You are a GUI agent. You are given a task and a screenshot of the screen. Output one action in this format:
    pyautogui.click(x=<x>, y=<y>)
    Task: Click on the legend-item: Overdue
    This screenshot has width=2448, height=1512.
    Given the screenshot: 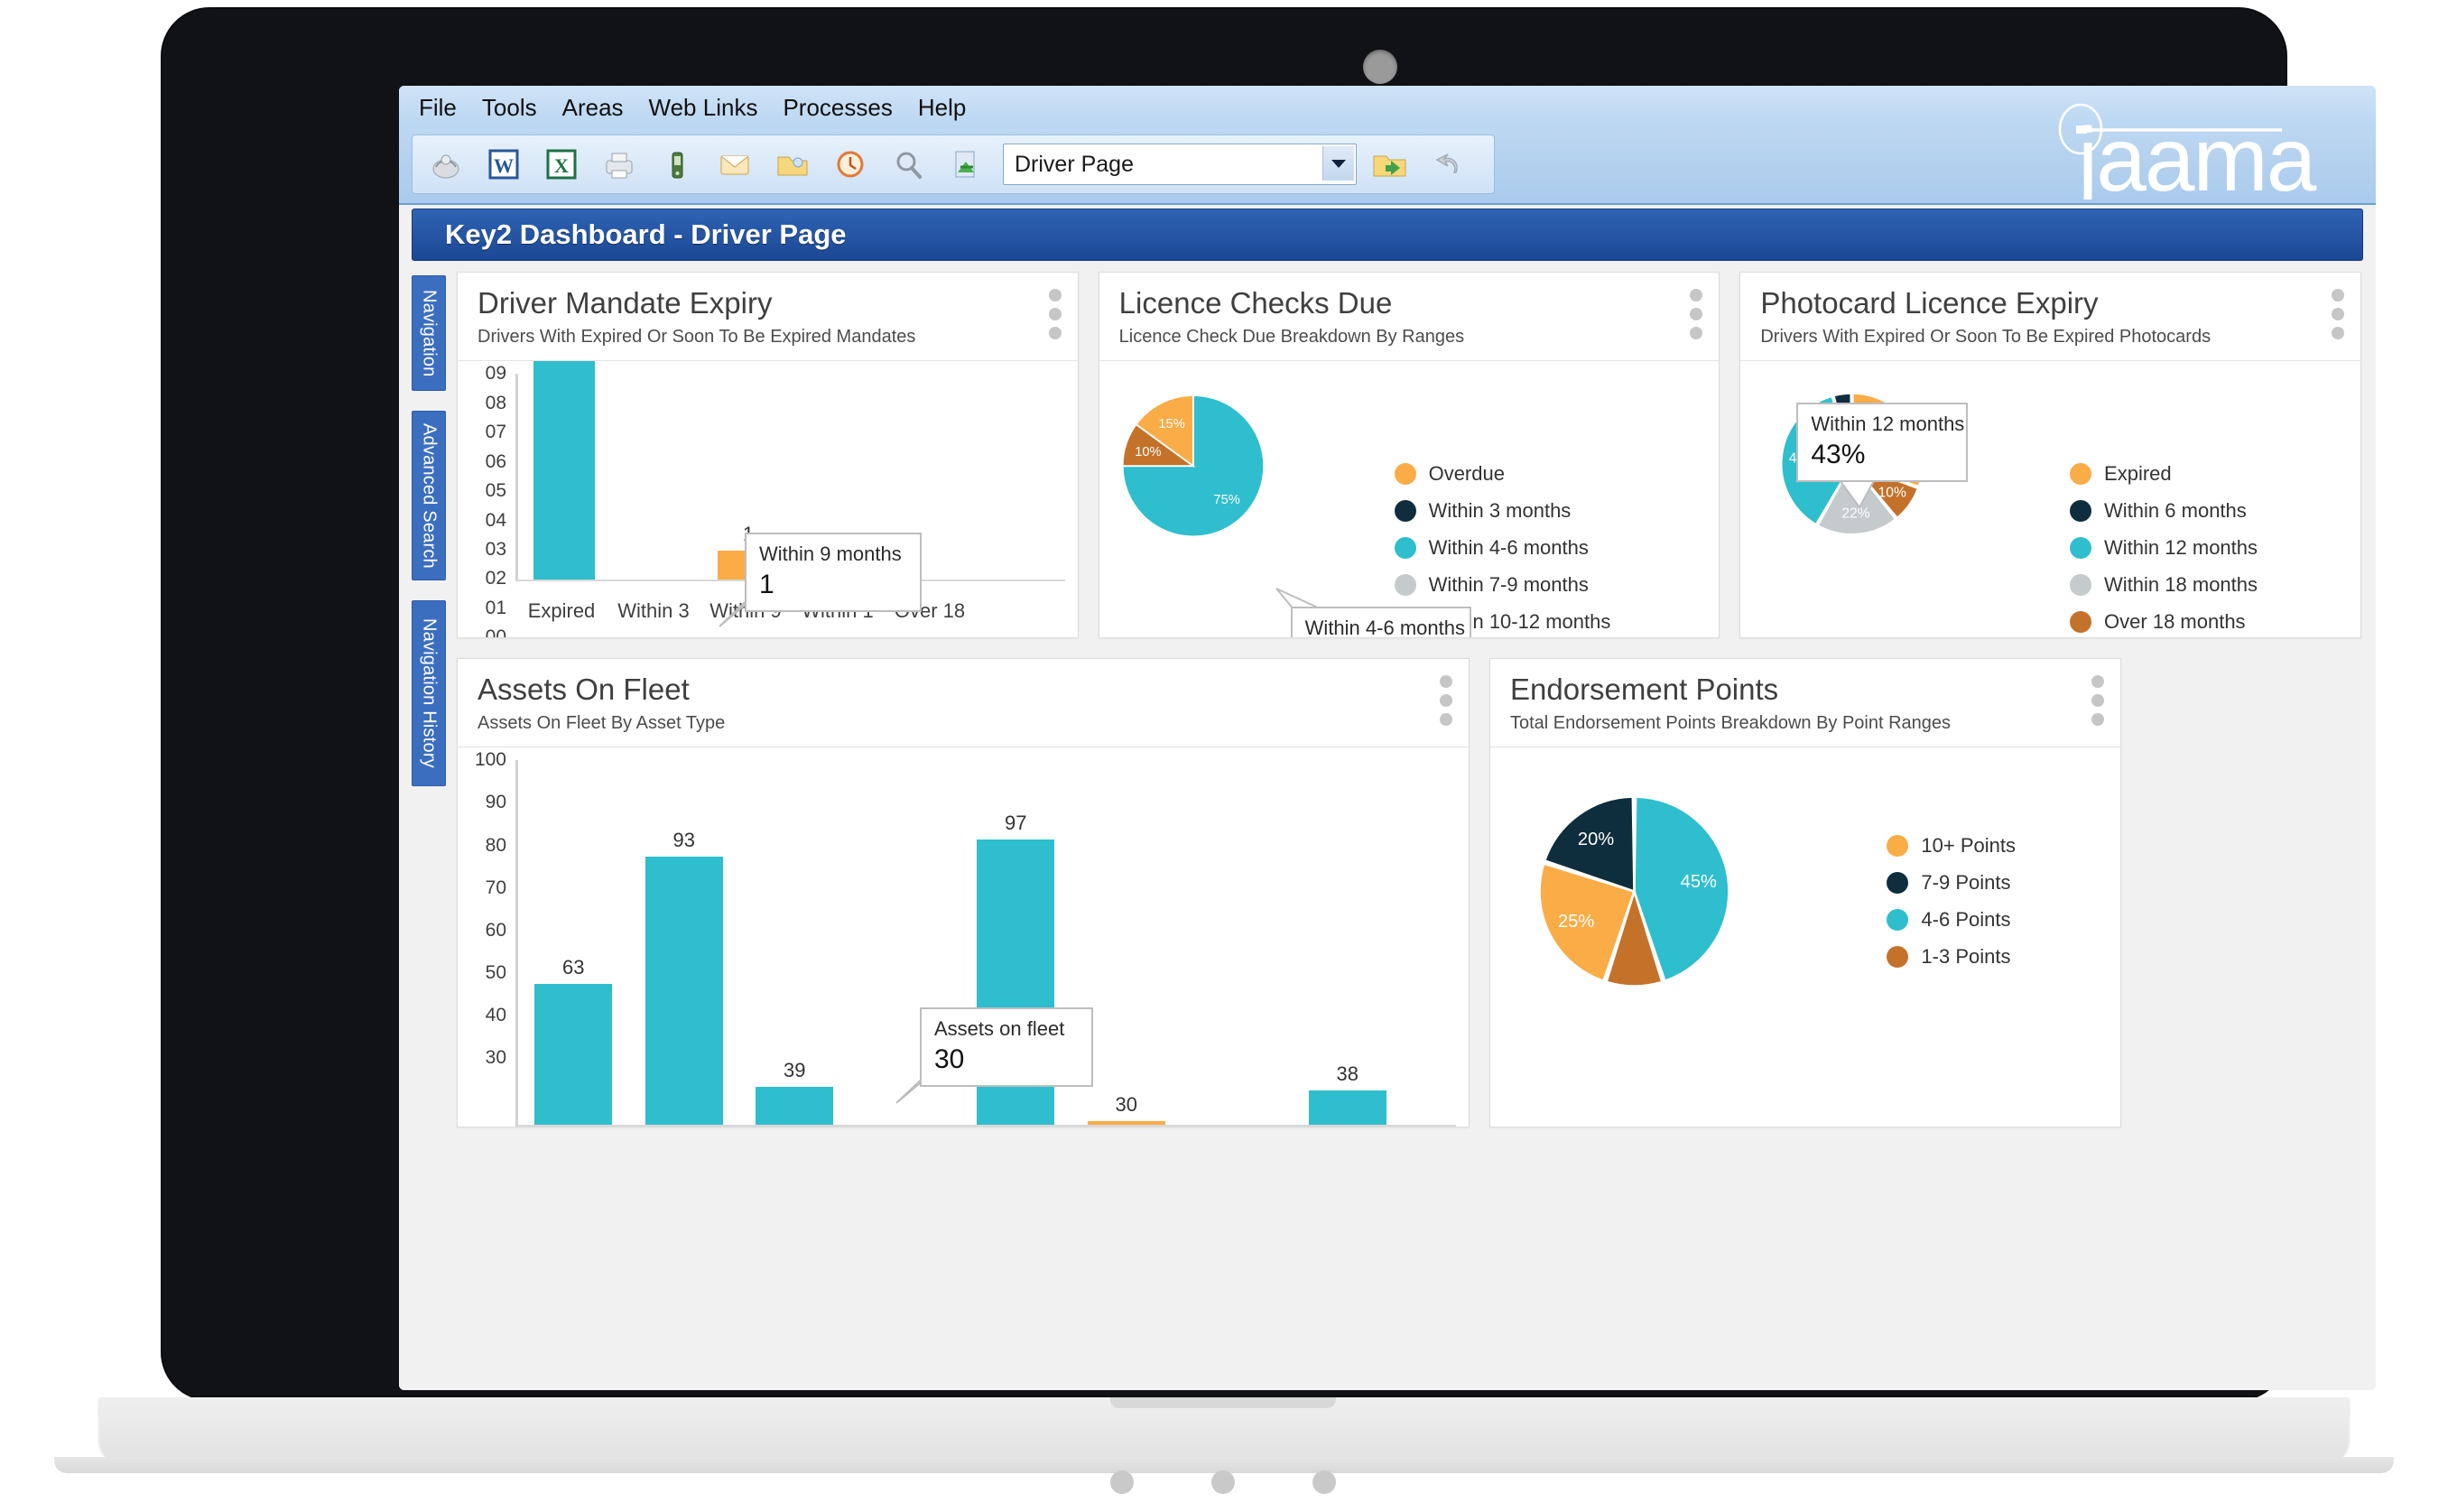 What is the action you would take?
    pyautogui.click(x=1502, y=474)
    